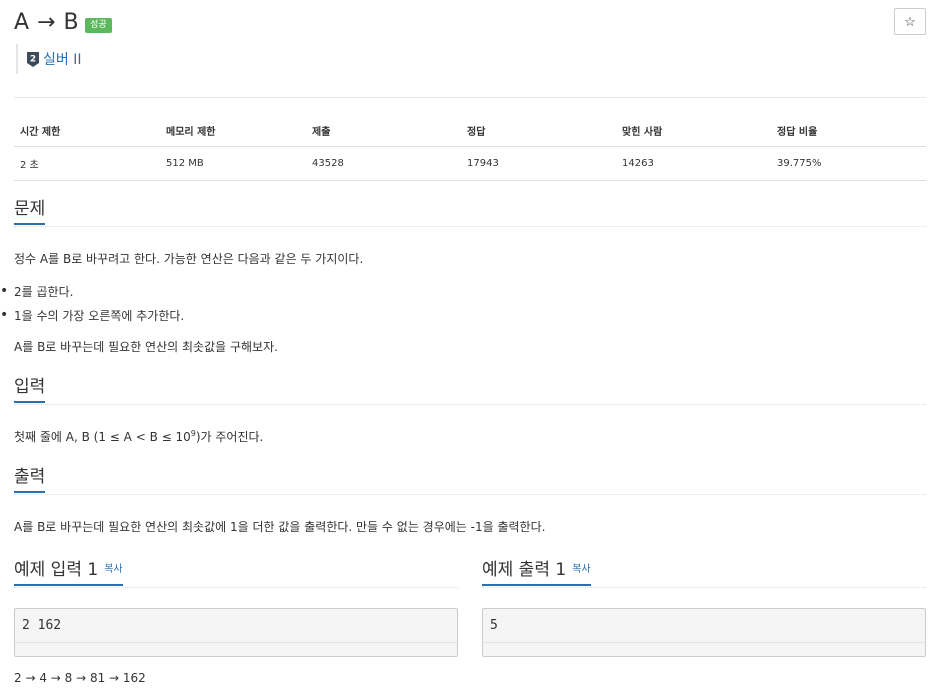  I want to click on sample-output-title: 예제 출력 1, so click(524, 570).